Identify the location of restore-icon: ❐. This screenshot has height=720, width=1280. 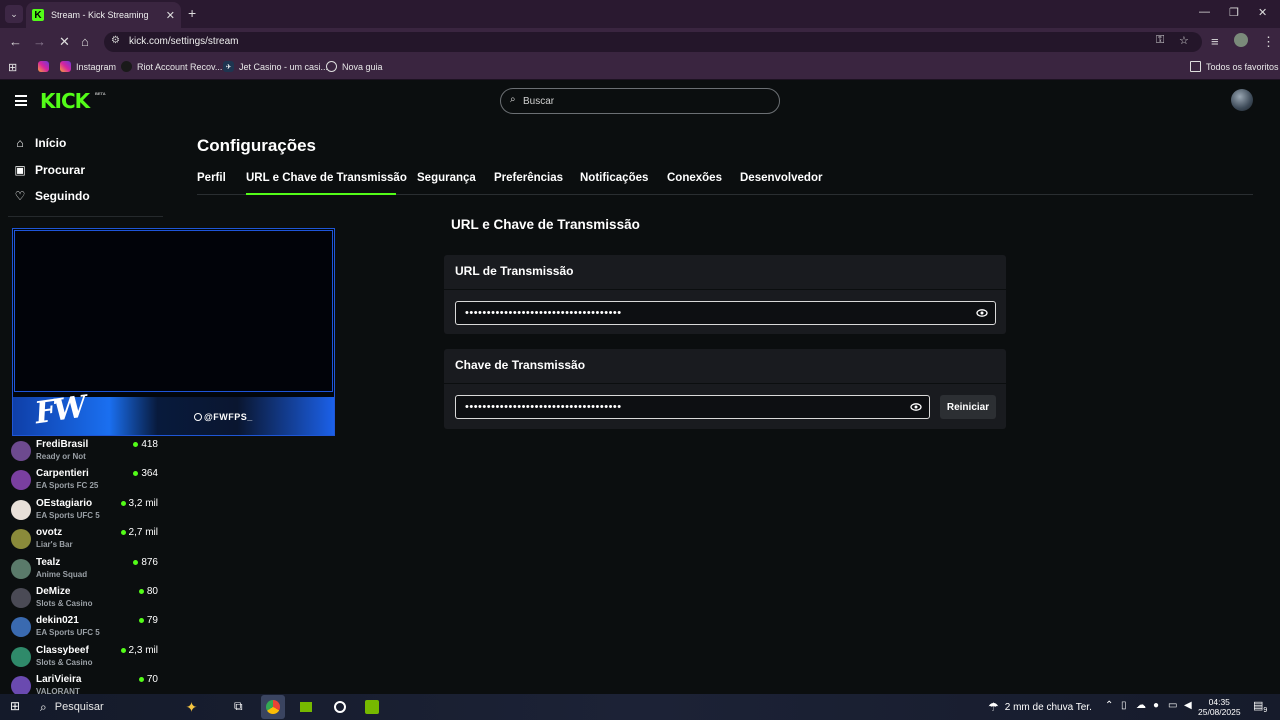
(1234, 12).